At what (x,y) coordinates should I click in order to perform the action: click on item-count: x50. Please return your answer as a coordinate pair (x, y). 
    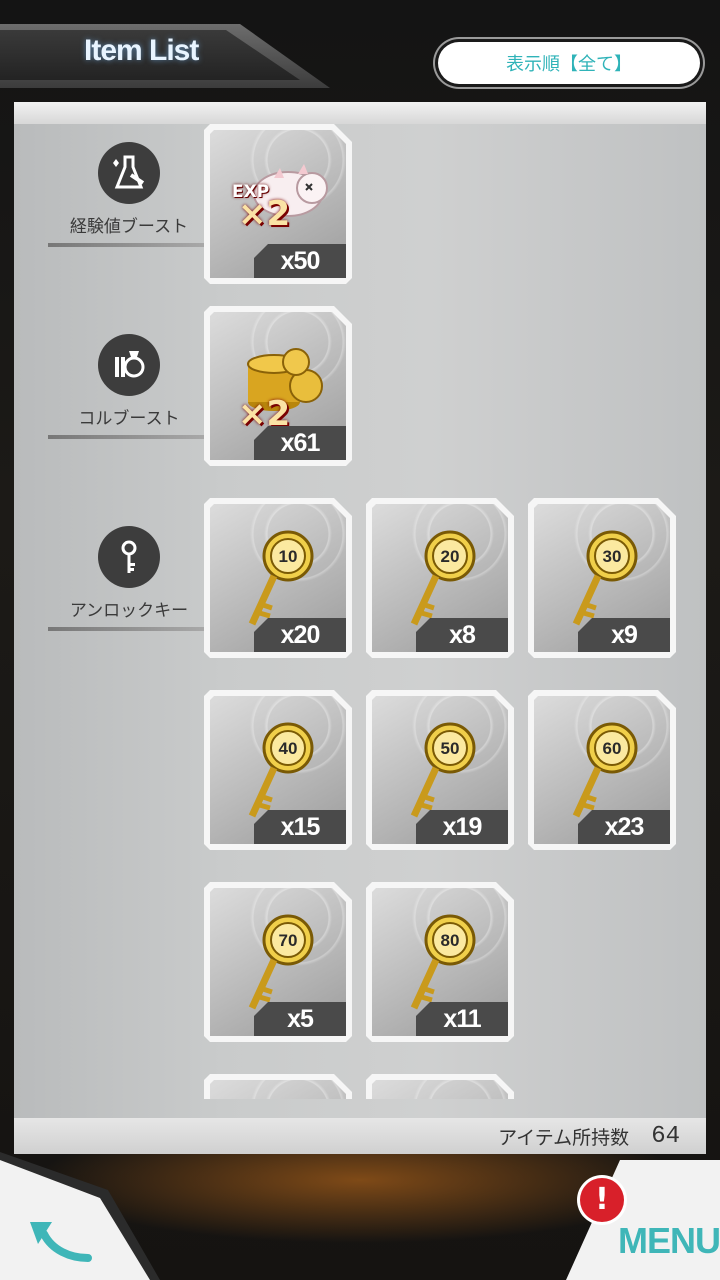
    Looking at the image, I should click on (300, 261).